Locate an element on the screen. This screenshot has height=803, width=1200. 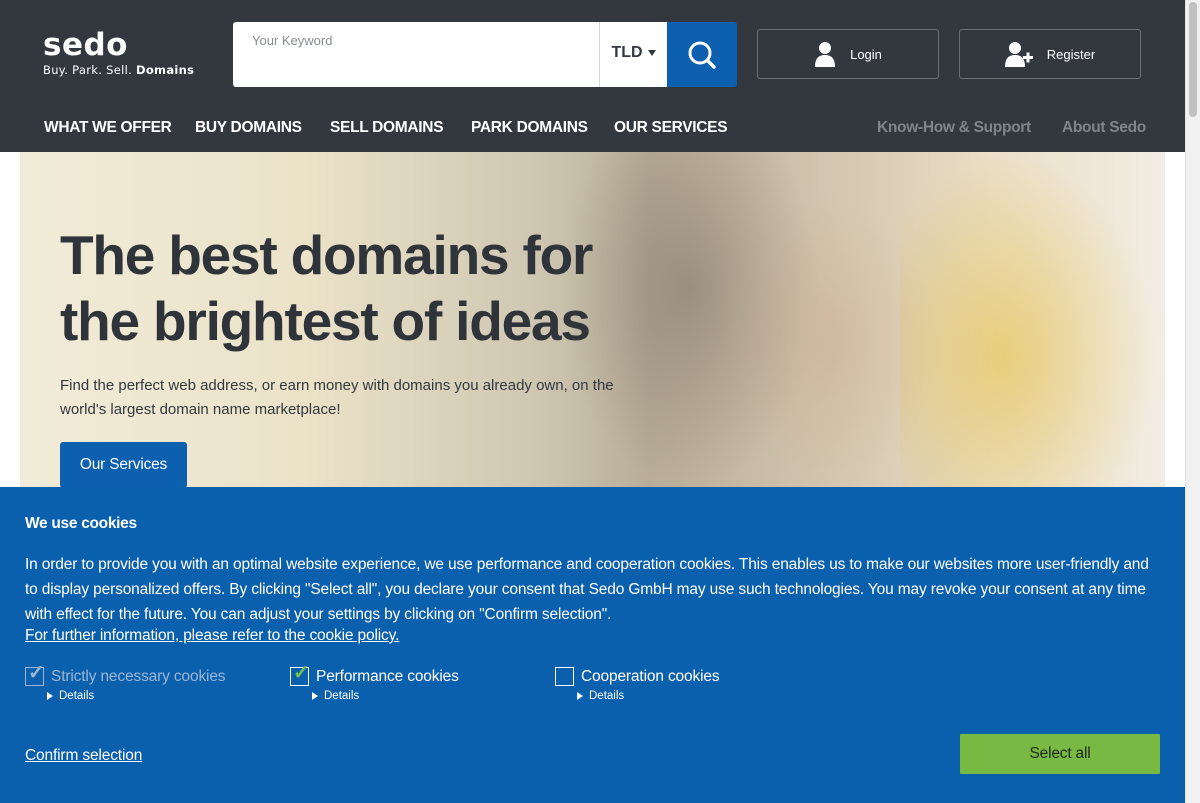
hero-photo-shade is located at coordinates (1030, 322).